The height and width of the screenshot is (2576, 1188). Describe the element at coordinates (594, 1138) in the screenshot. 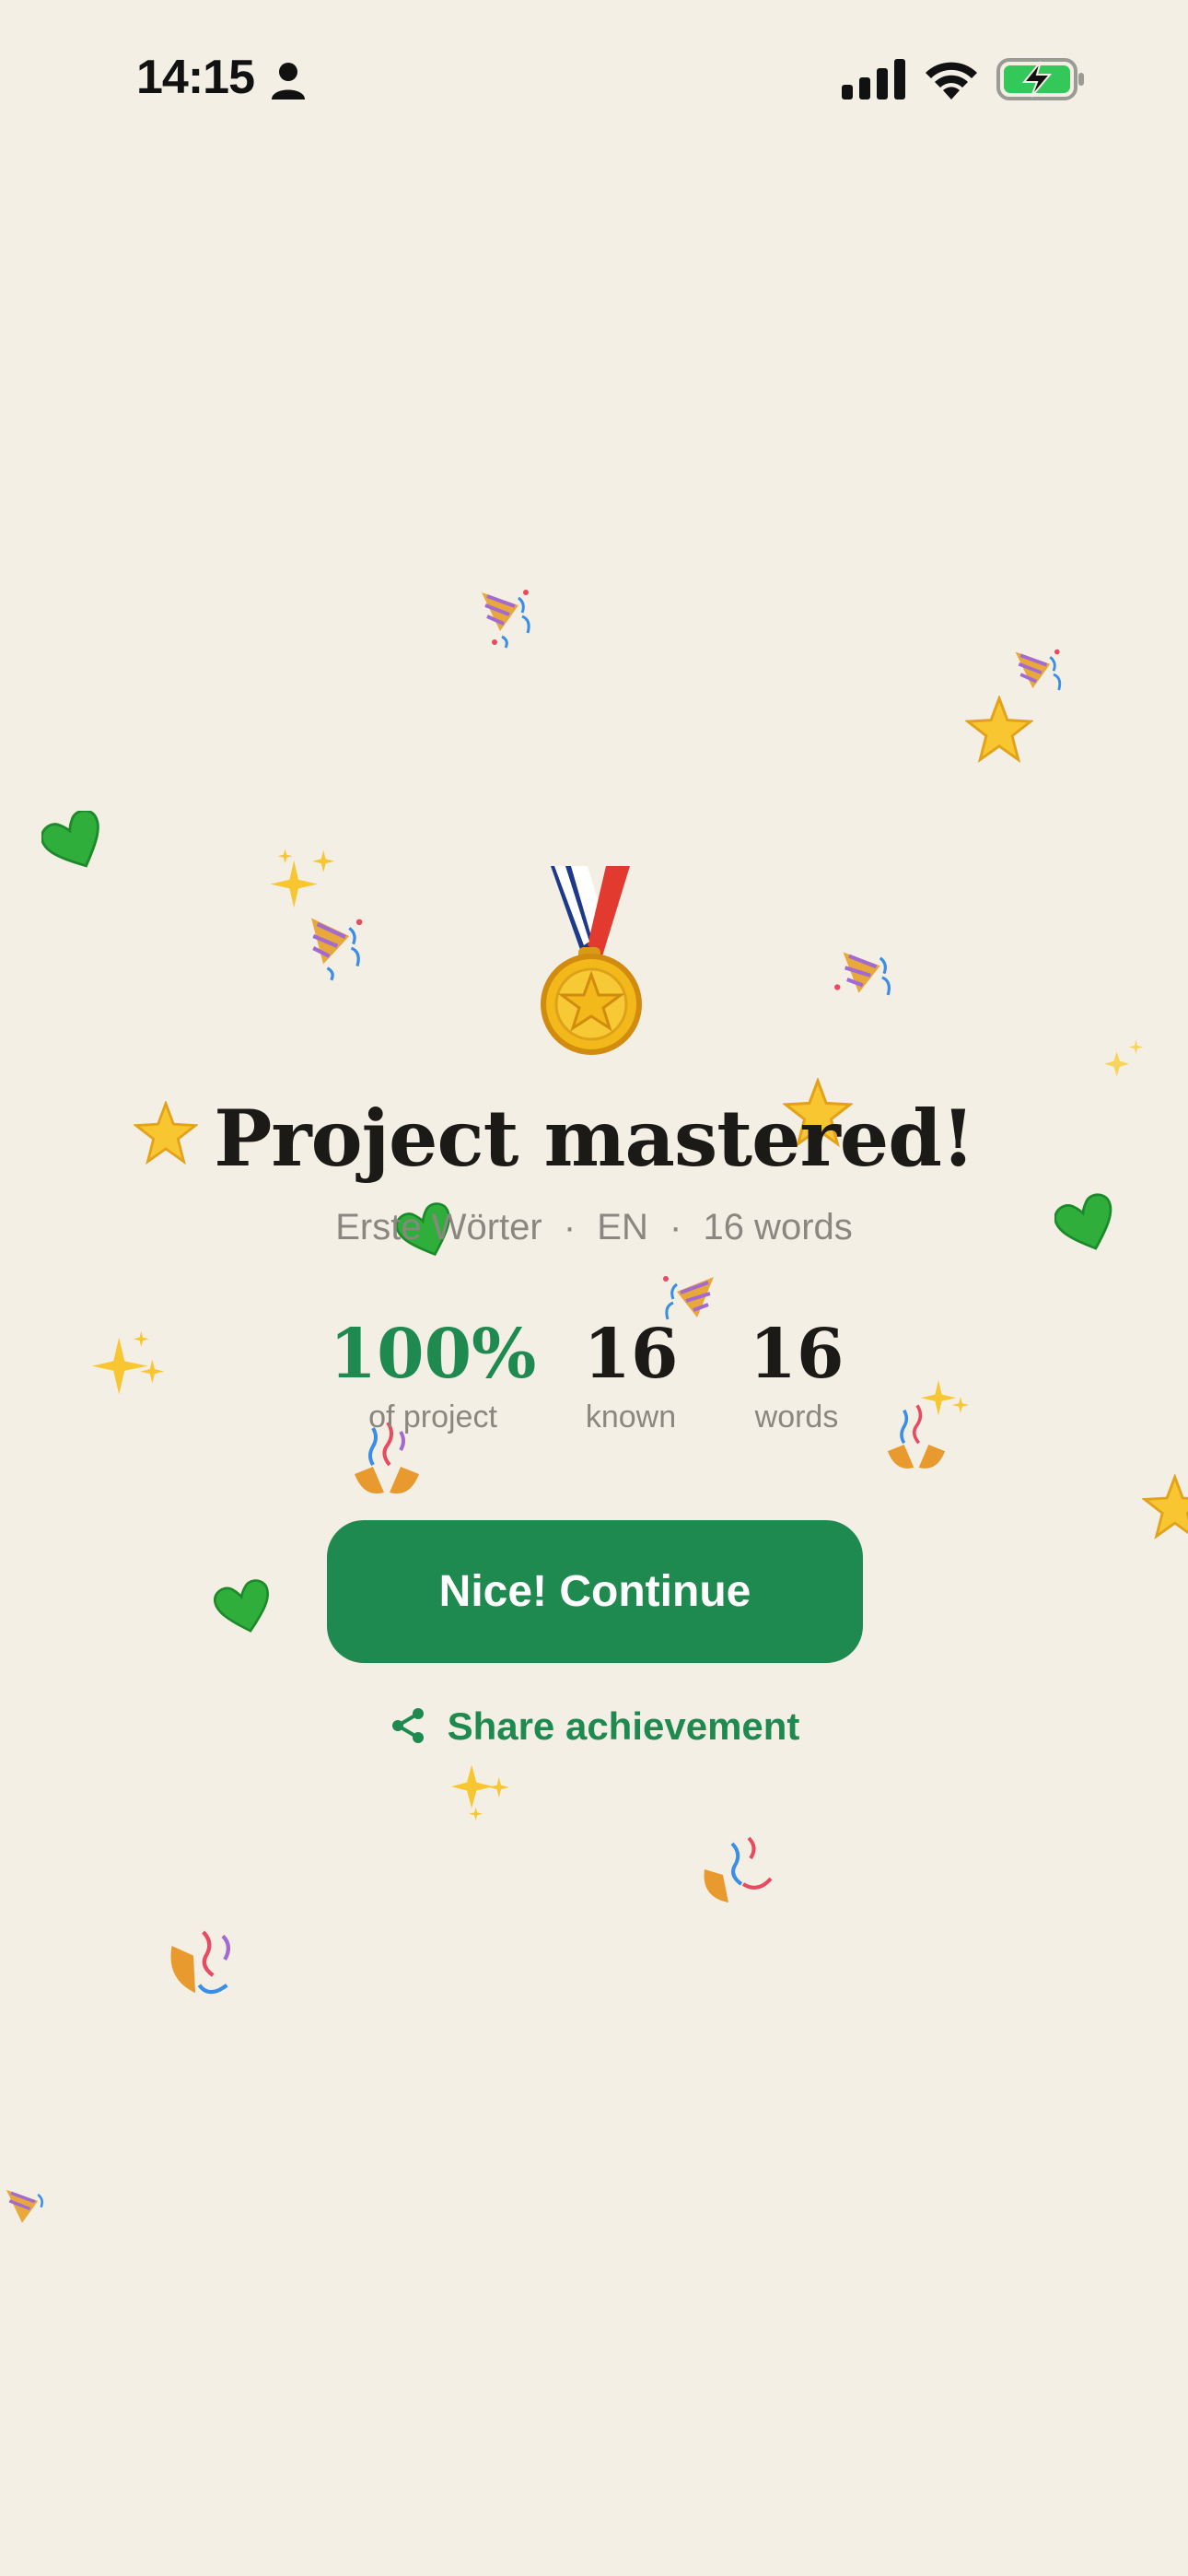

I see `page-title: Project mastered!` at that location.